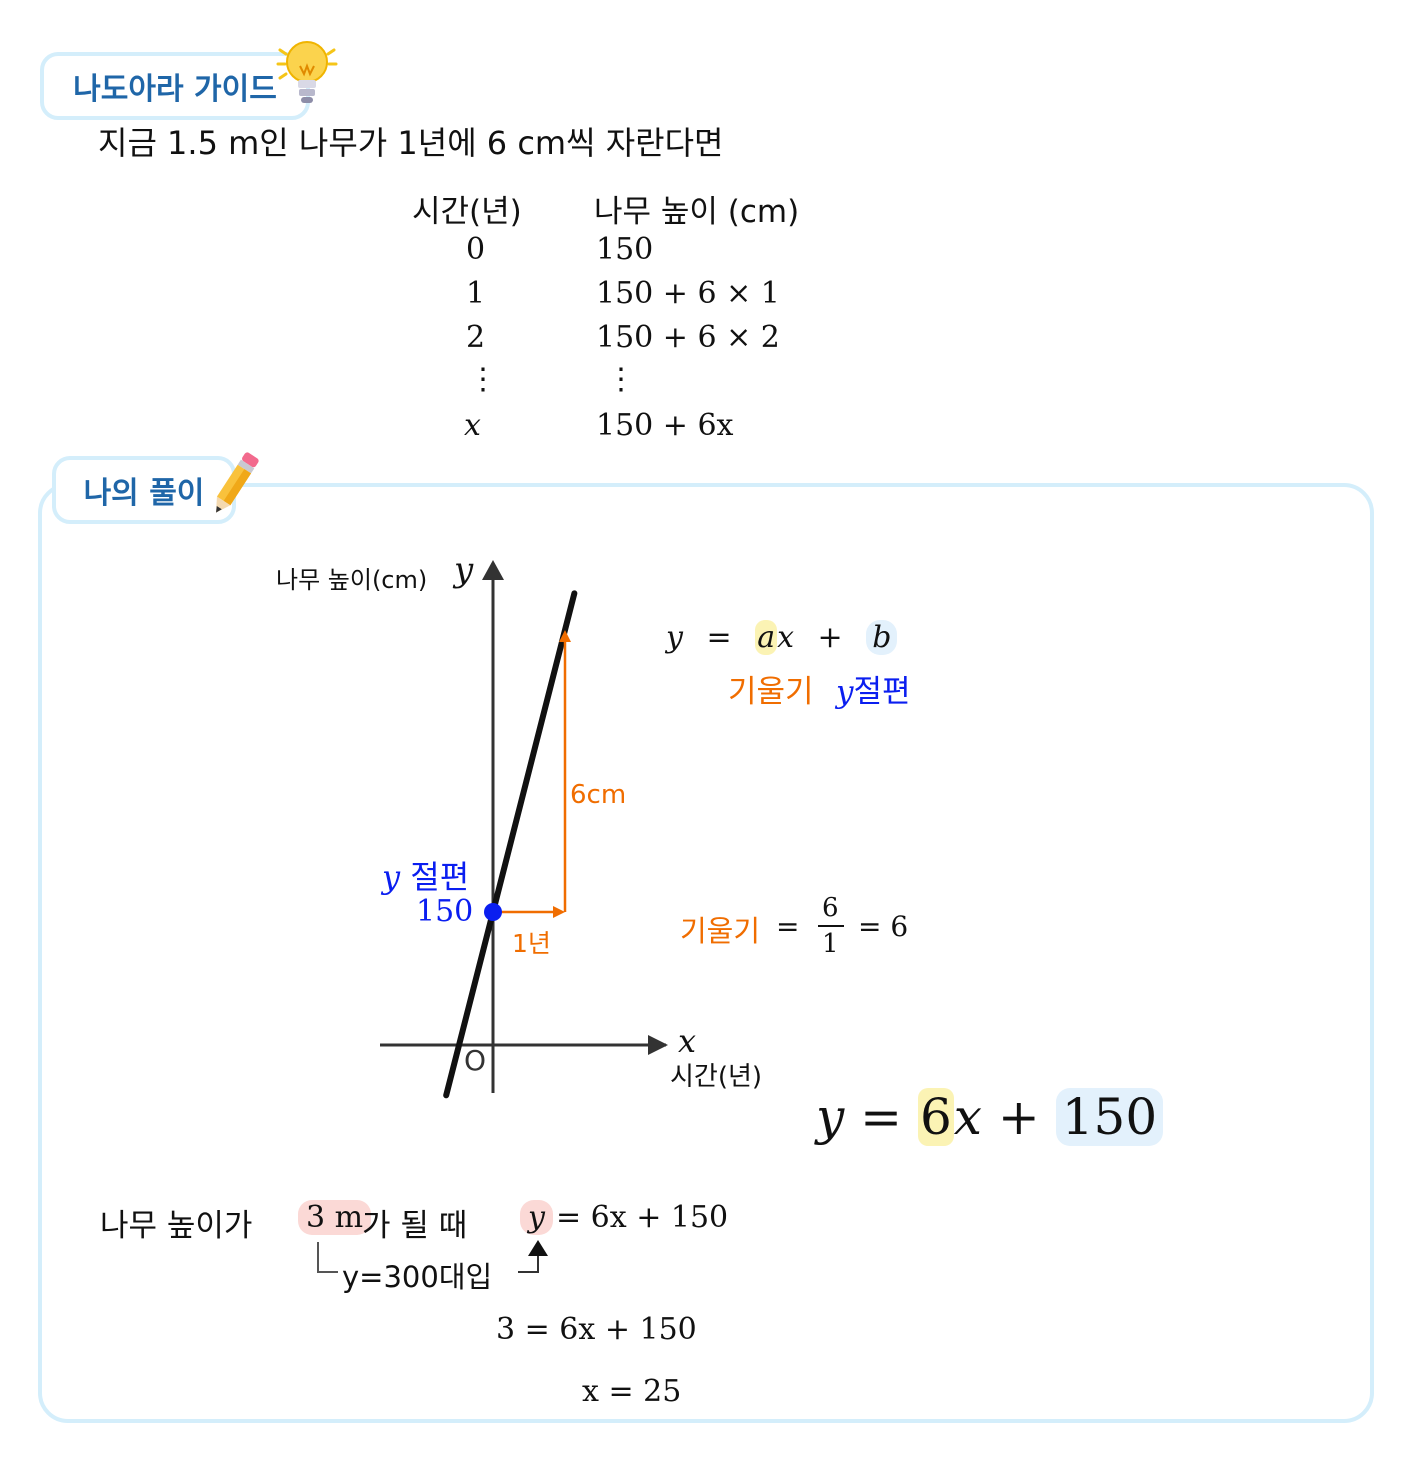  What do you see at coordinates (785, 637) in the screenshot?
I see `formula-x: x` at bounding box center [785, 637].